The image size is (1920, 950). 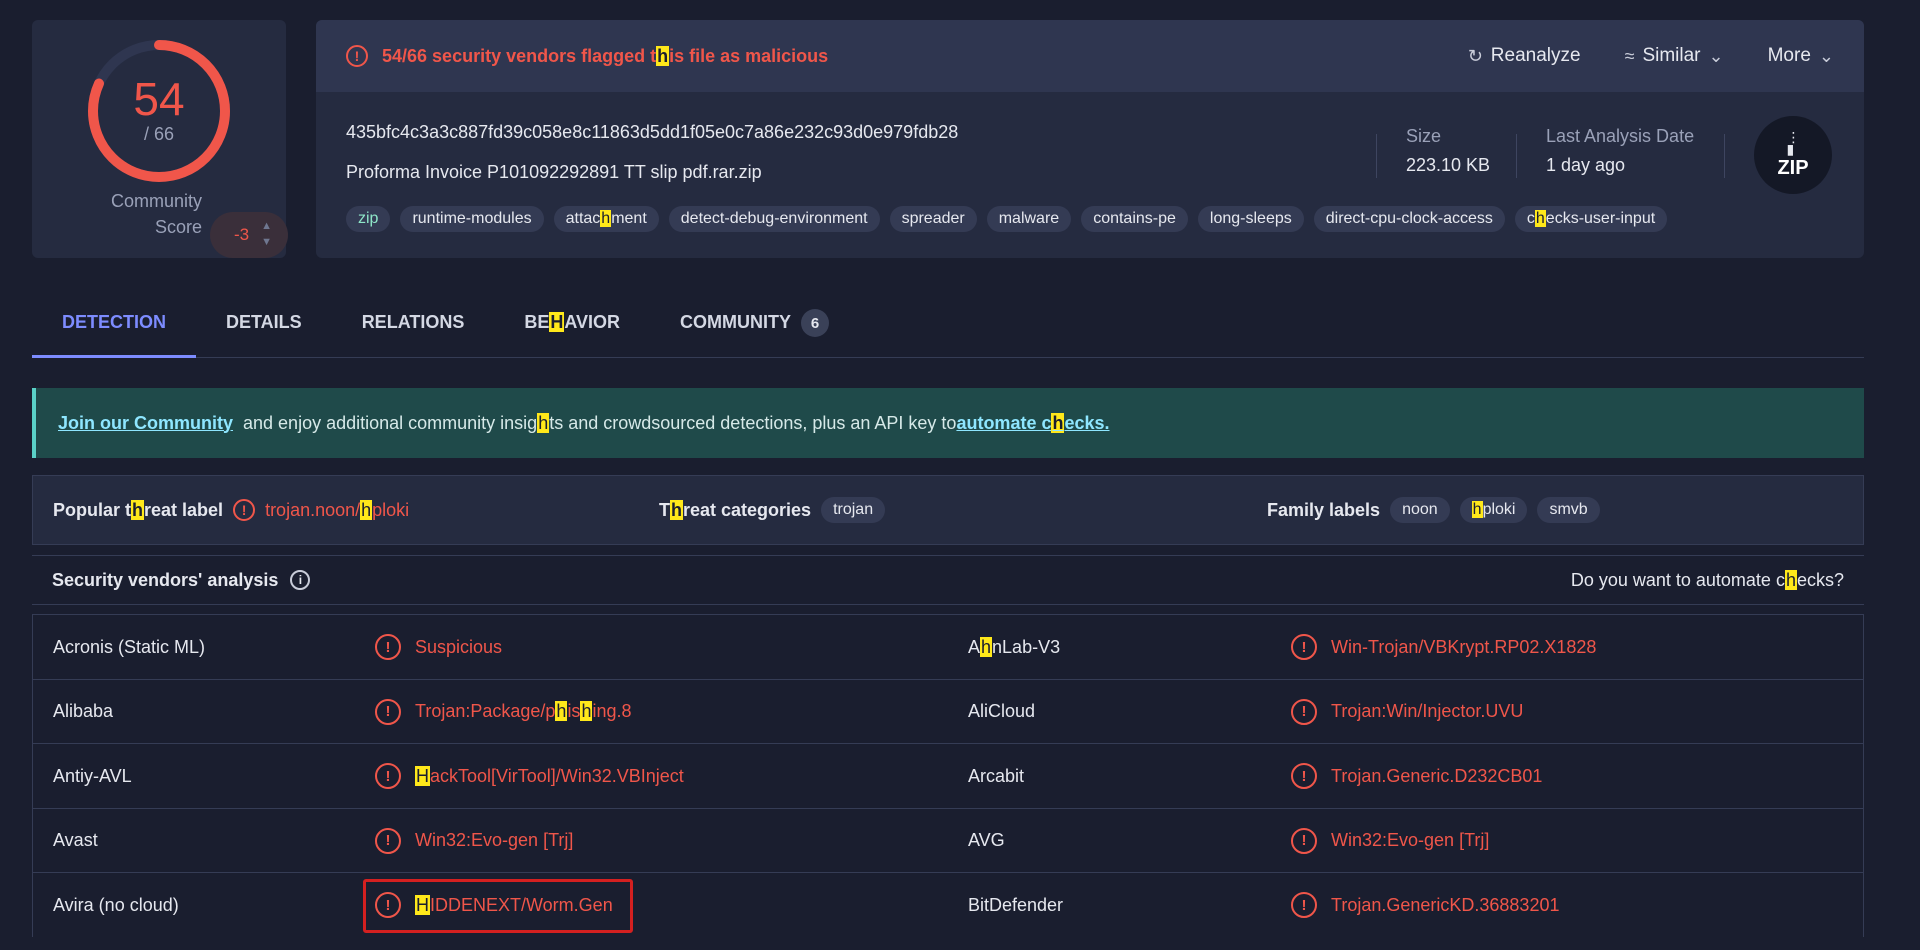 What do you see at coordinates (774, 219) in the screenshot?
I see `file-tag: detect-debug-environment` at bounding box center [774, 219].